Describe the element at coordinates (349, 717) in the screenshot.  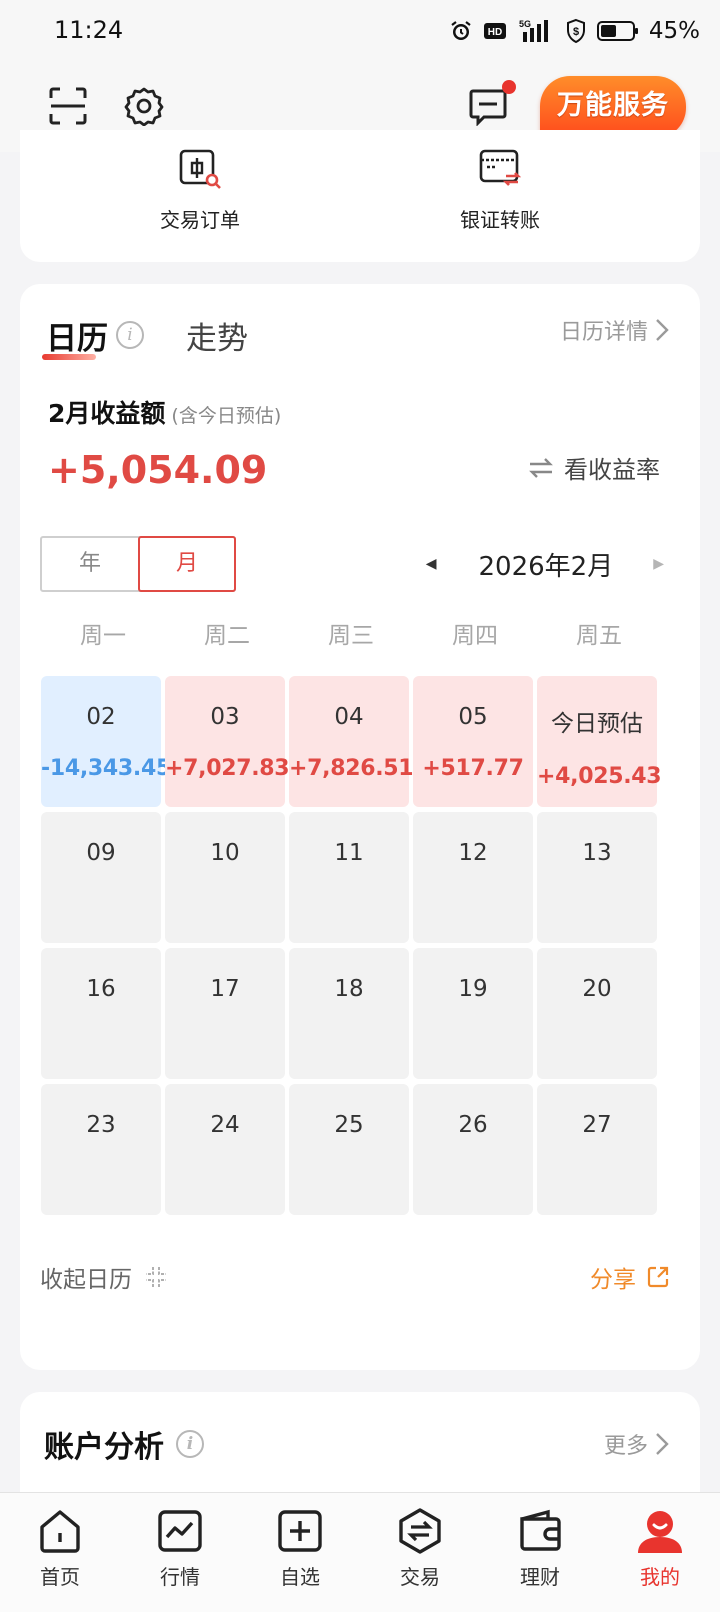
I see `calendar-day-number: 04` at that location.